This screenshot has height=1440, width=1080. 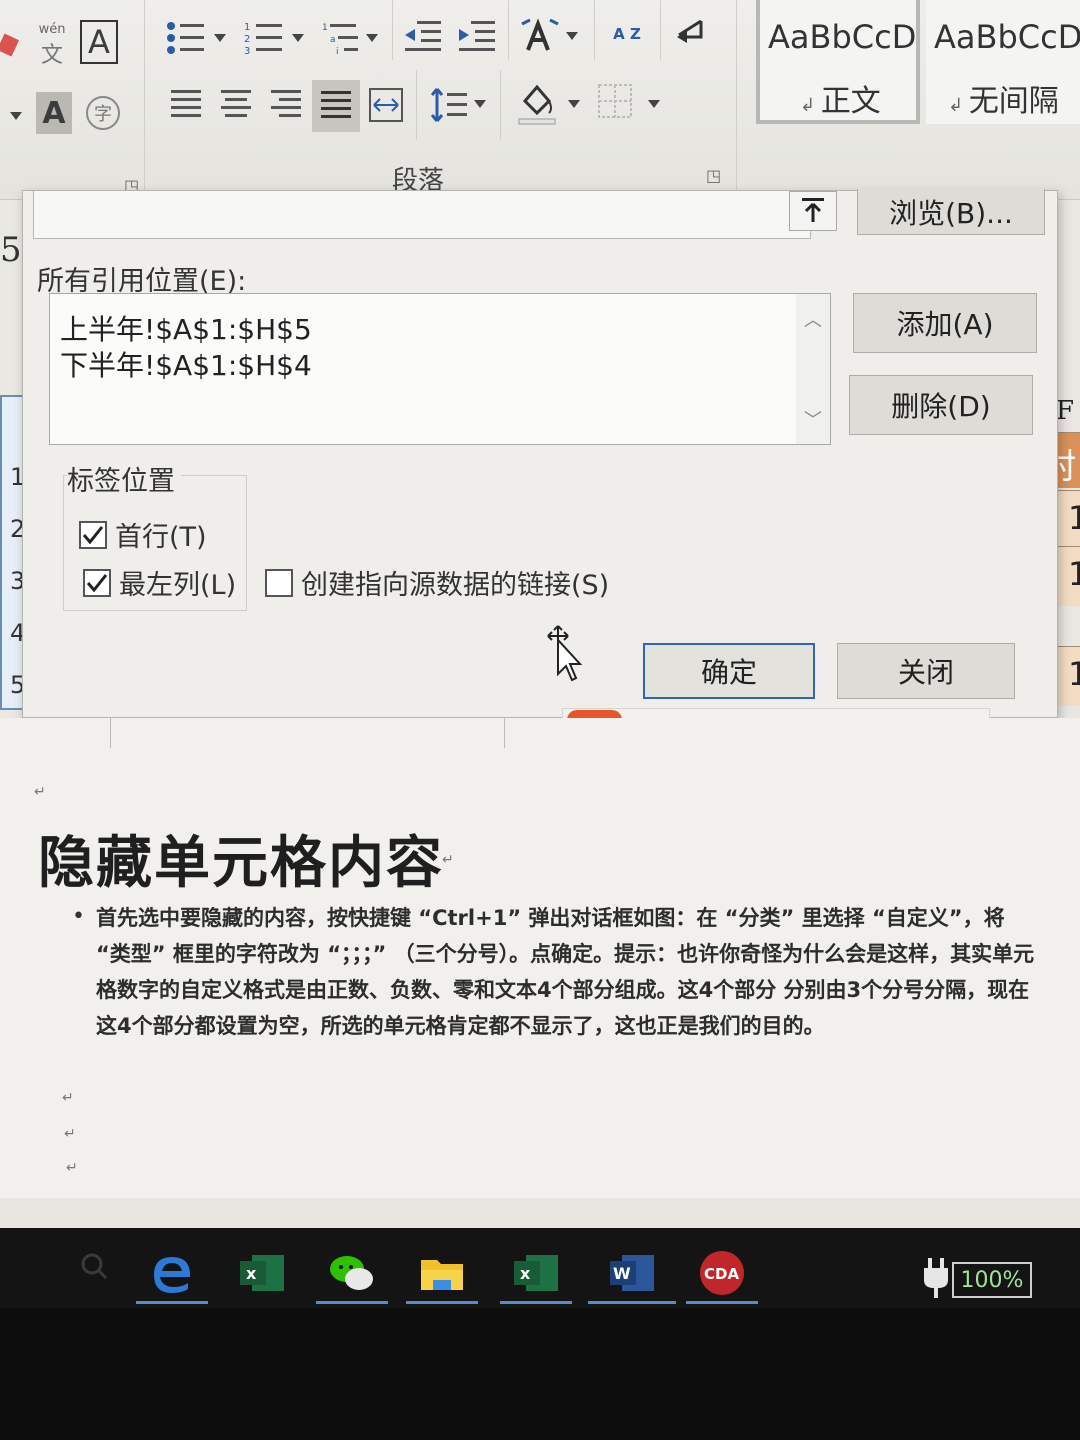 What do you see at coordinates (94, 1268) in the screenshot?
I see `search-icon` at bounding box center [94, 1268].